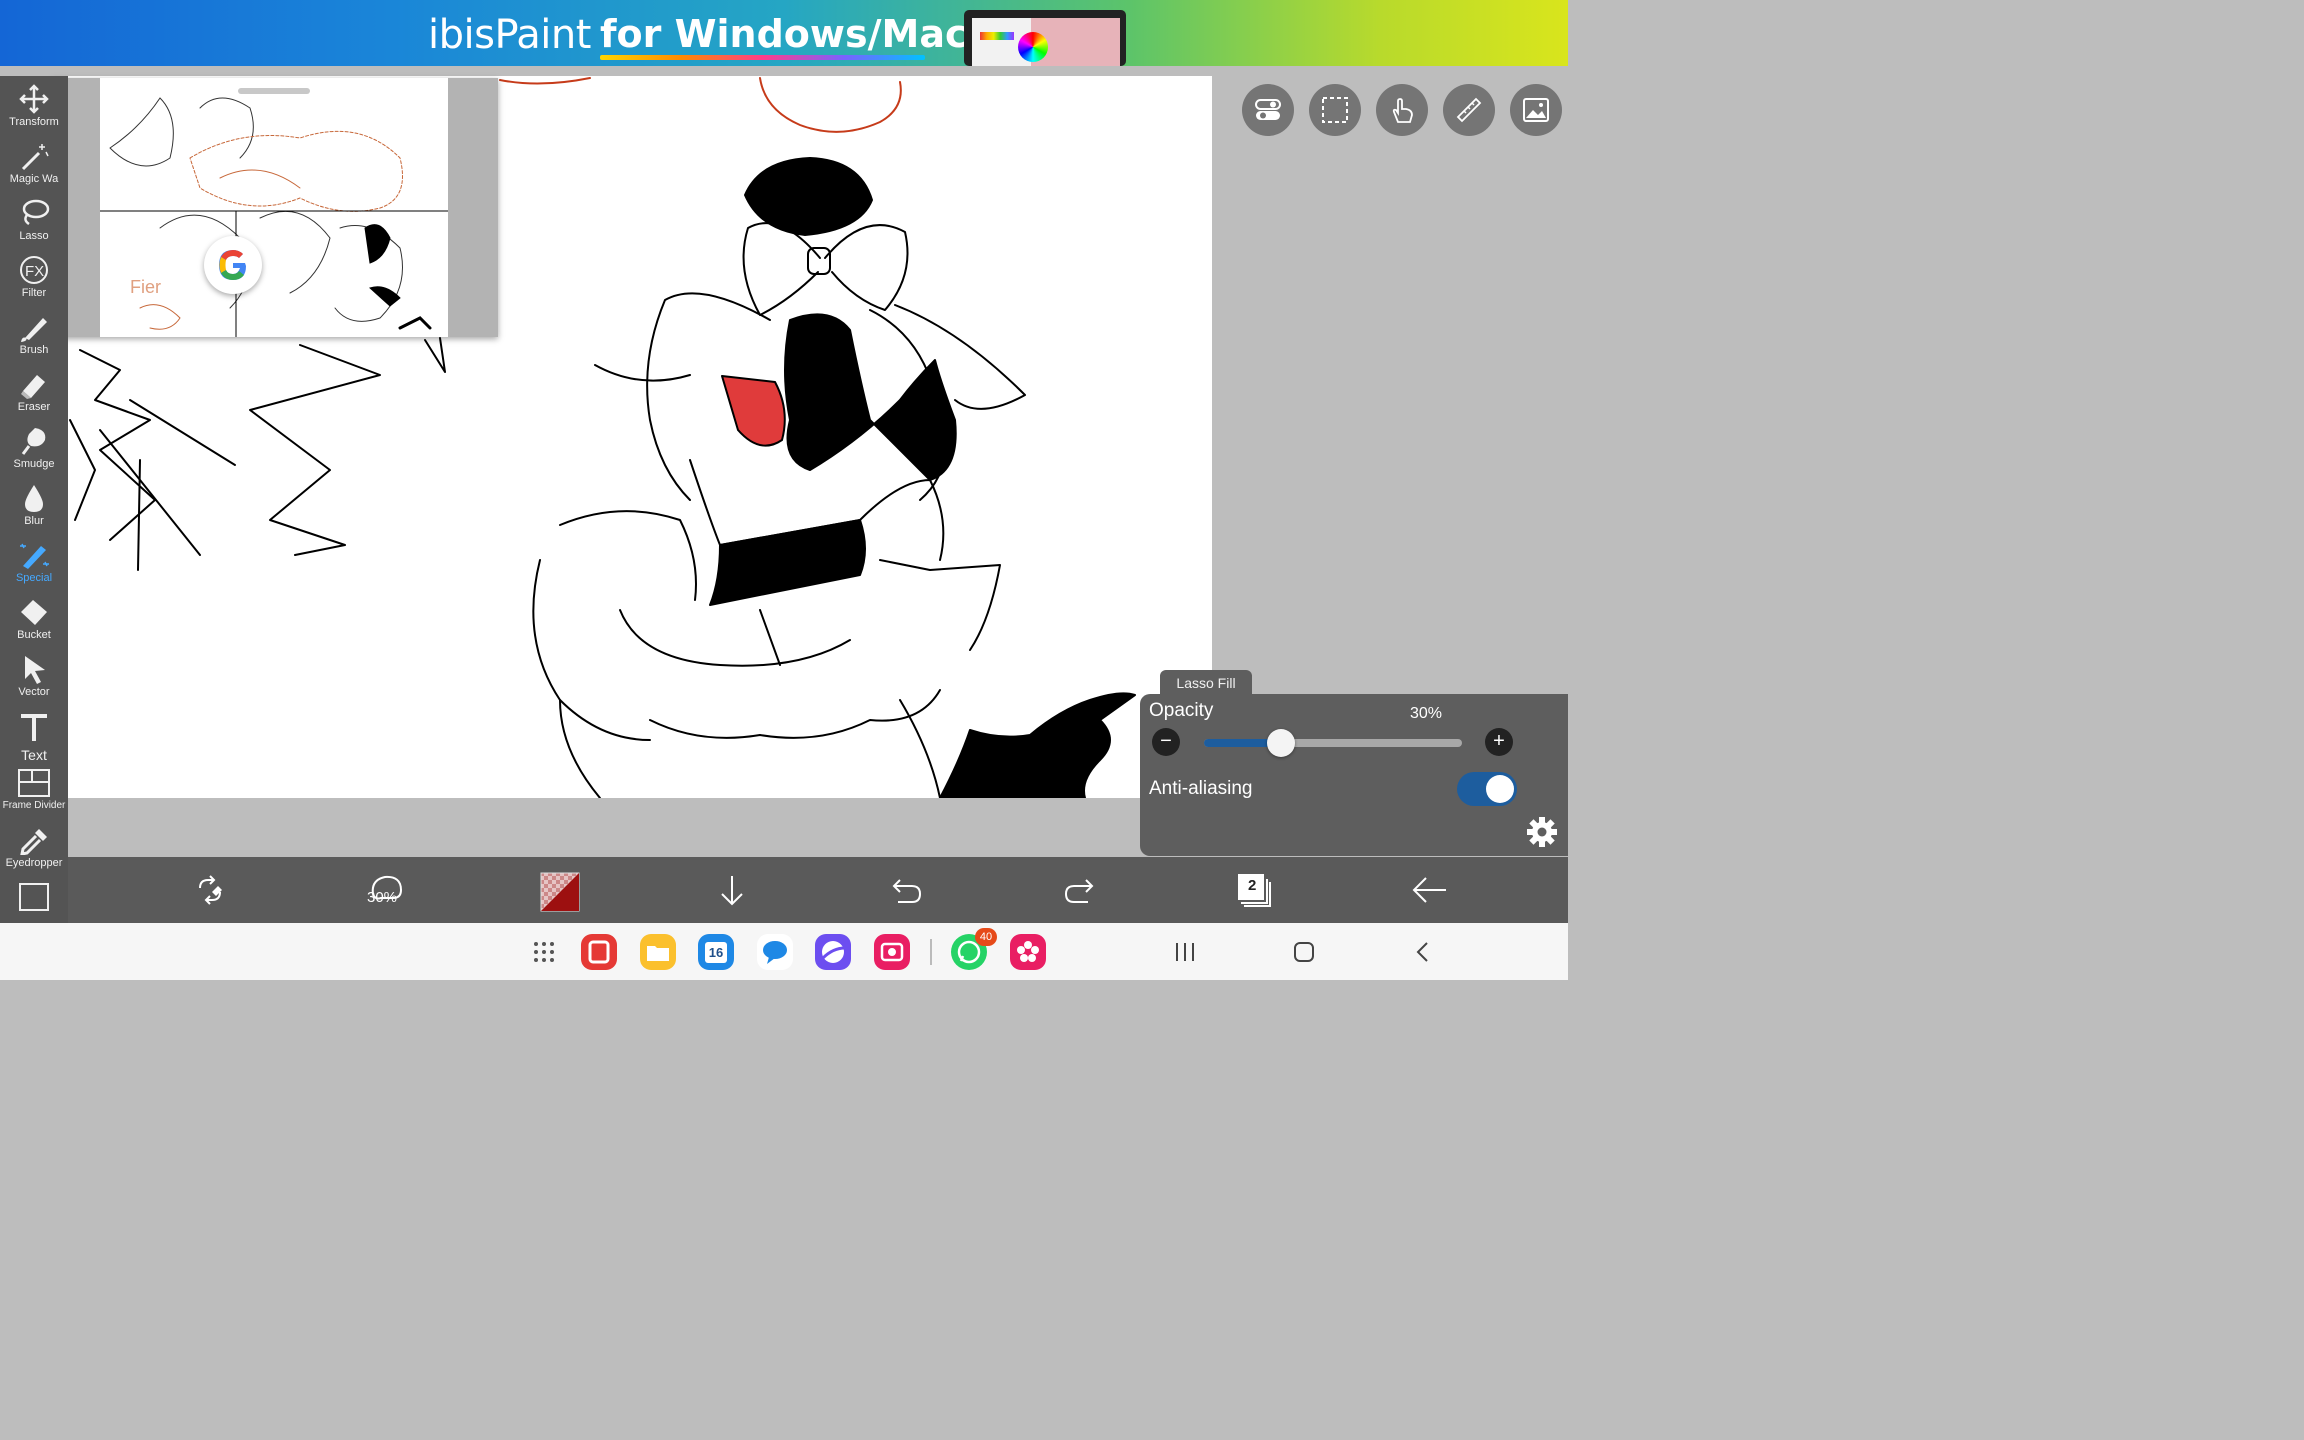  Describe the element at coordinates (1206, 683) in the screenshot. I see `lasso-fill-tab: Lasso Fill` at that location.